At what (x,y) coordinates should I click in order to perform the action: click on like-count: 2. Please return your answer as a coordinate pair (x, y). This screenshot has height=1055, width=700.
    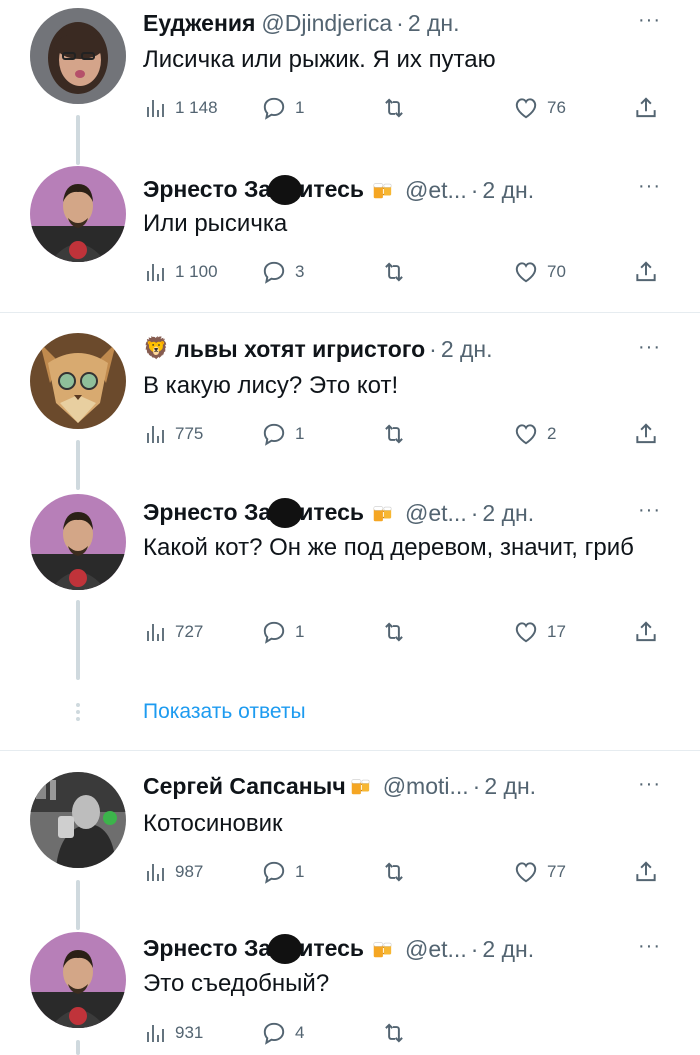
    Looking at the image, I should click on (552, 433).